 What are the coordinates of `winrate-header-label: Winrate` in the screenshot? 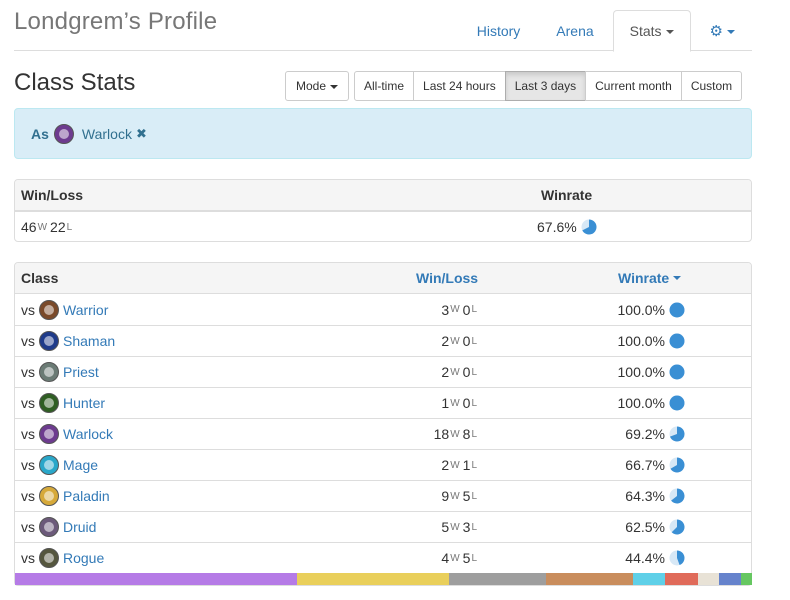 It's located at (644, 278).